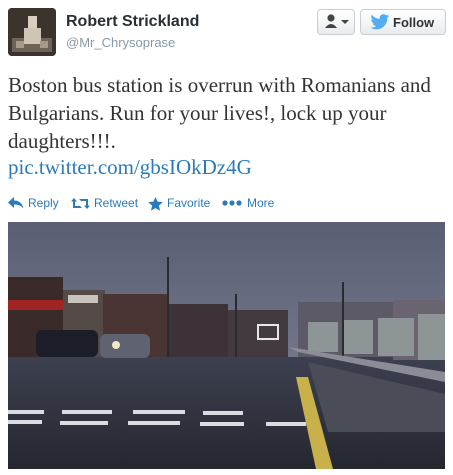  I want to click on star-icon, so click(155, 204).